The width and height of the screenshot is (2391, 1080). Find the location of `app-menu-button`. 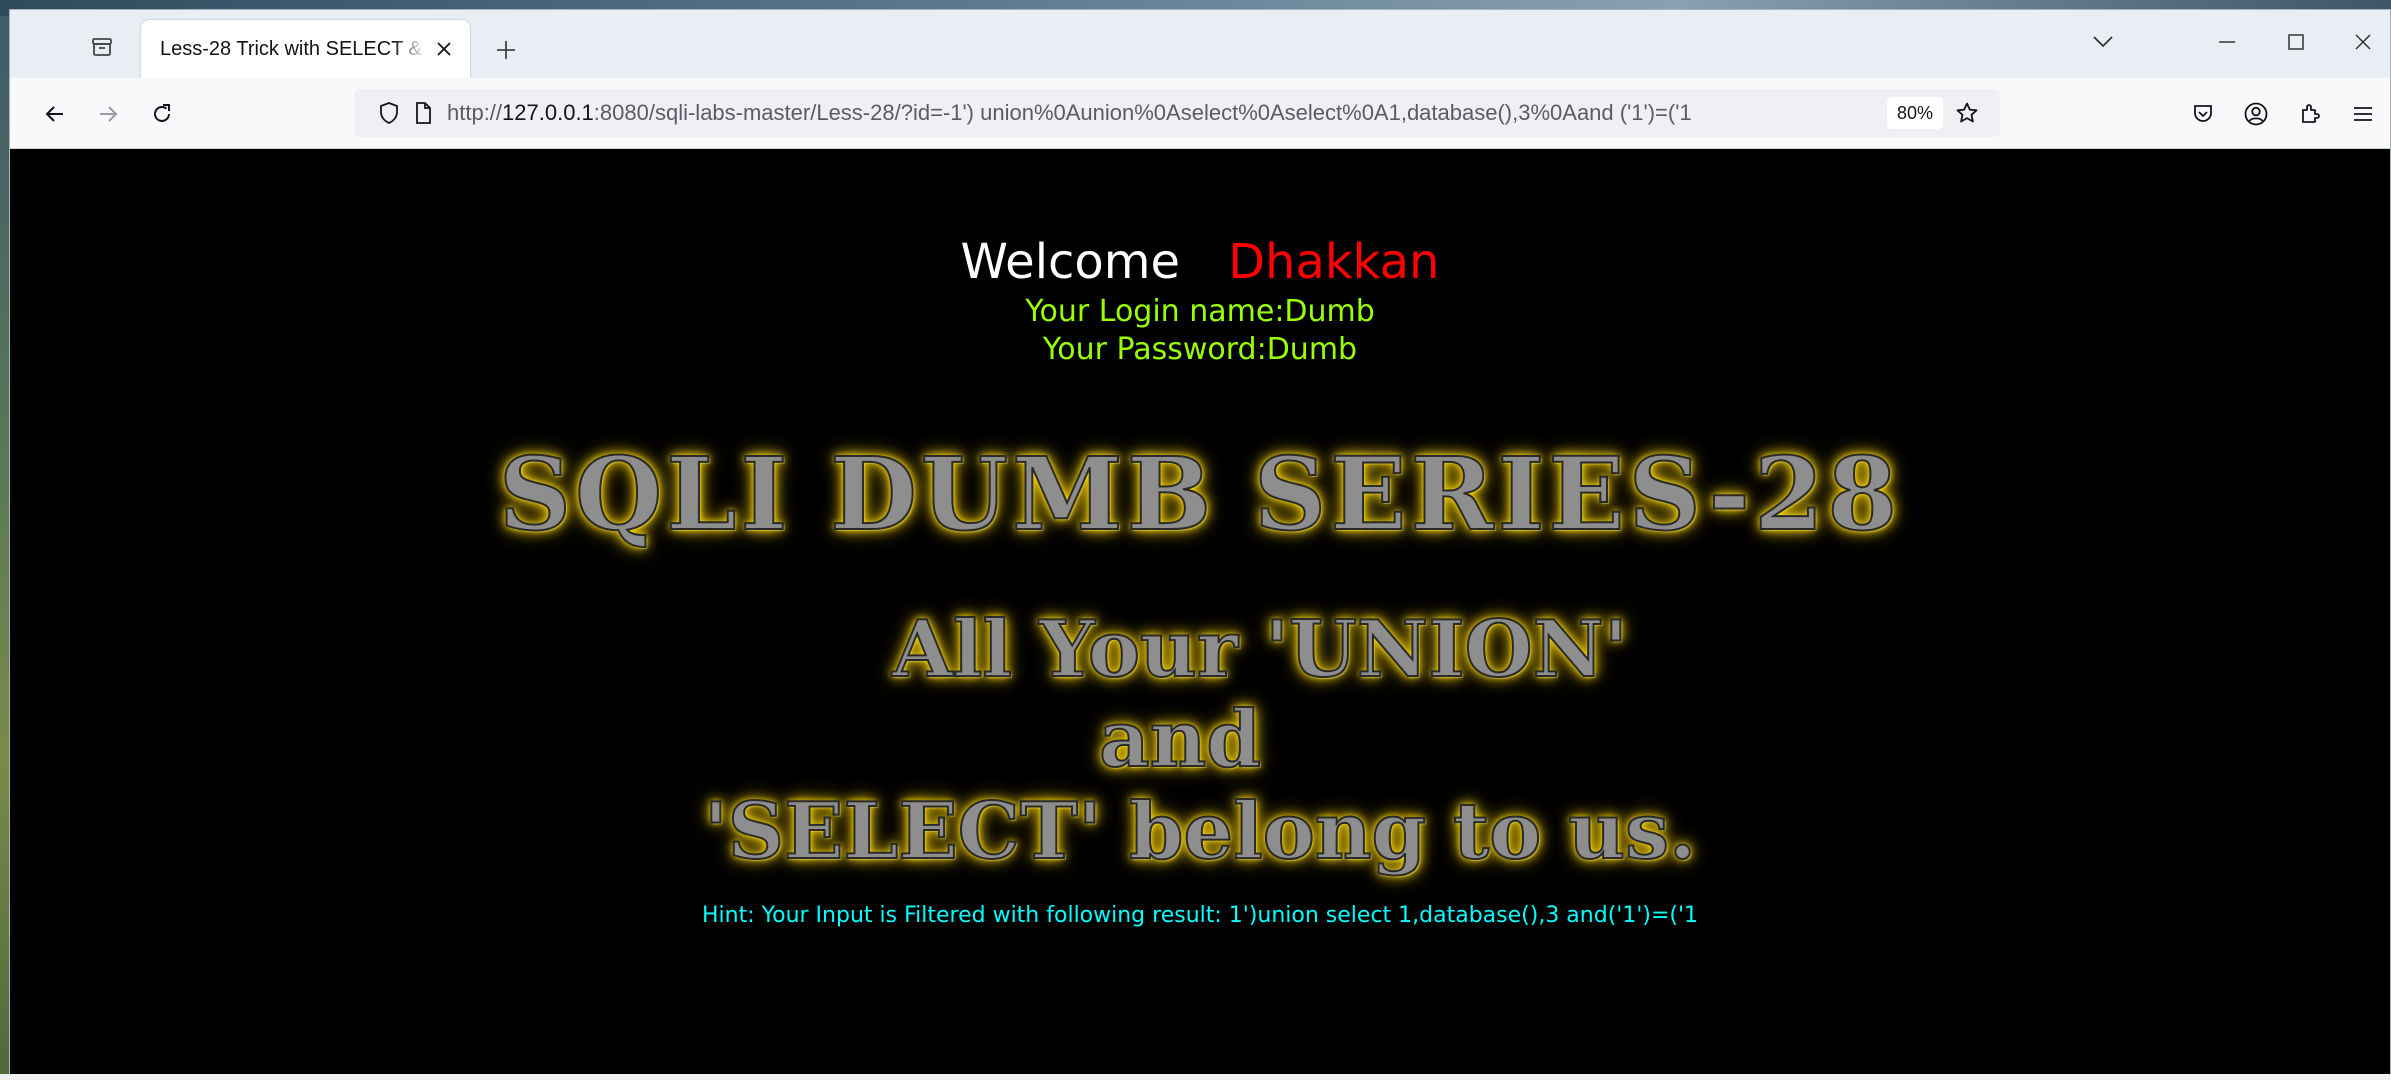

app-menu-button is located at coordinates (2363, 114).